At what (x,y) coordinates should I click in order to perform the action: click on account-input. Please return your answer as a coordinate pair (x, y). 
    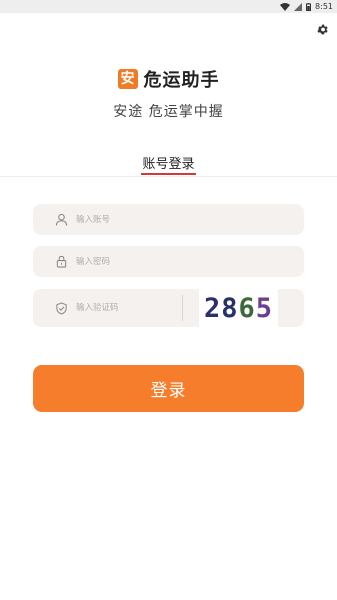
    Looking at the image, I should click on (126, 219).